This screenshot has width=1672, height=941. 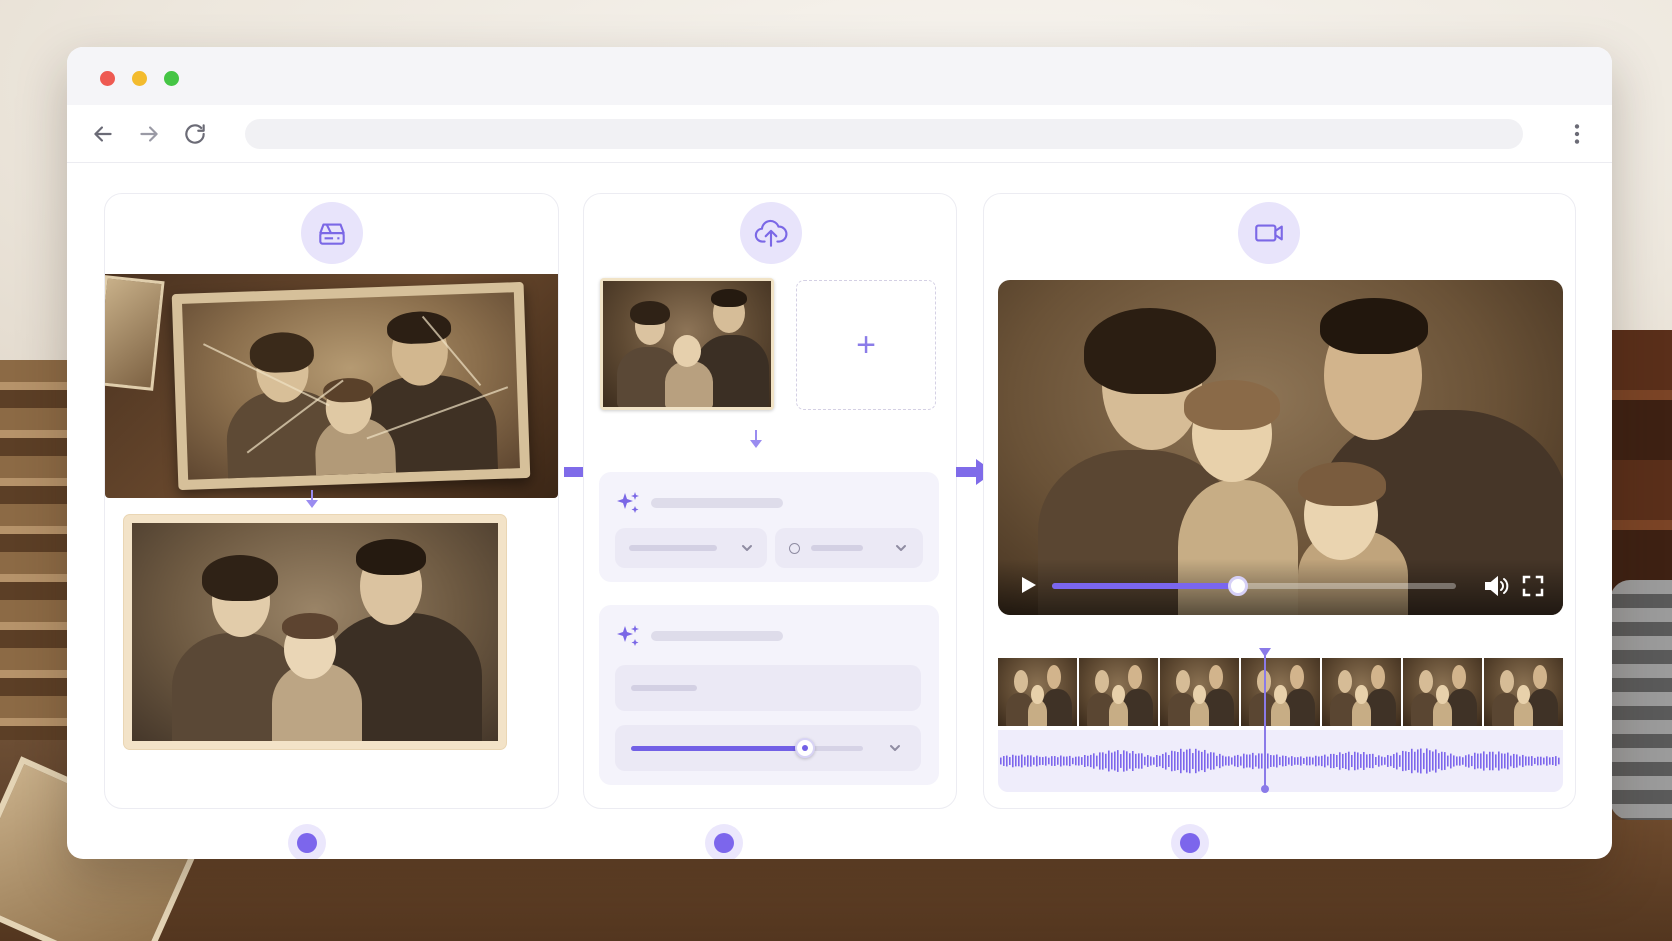 I want to click on video-controls, so click(x=1280, y=587).